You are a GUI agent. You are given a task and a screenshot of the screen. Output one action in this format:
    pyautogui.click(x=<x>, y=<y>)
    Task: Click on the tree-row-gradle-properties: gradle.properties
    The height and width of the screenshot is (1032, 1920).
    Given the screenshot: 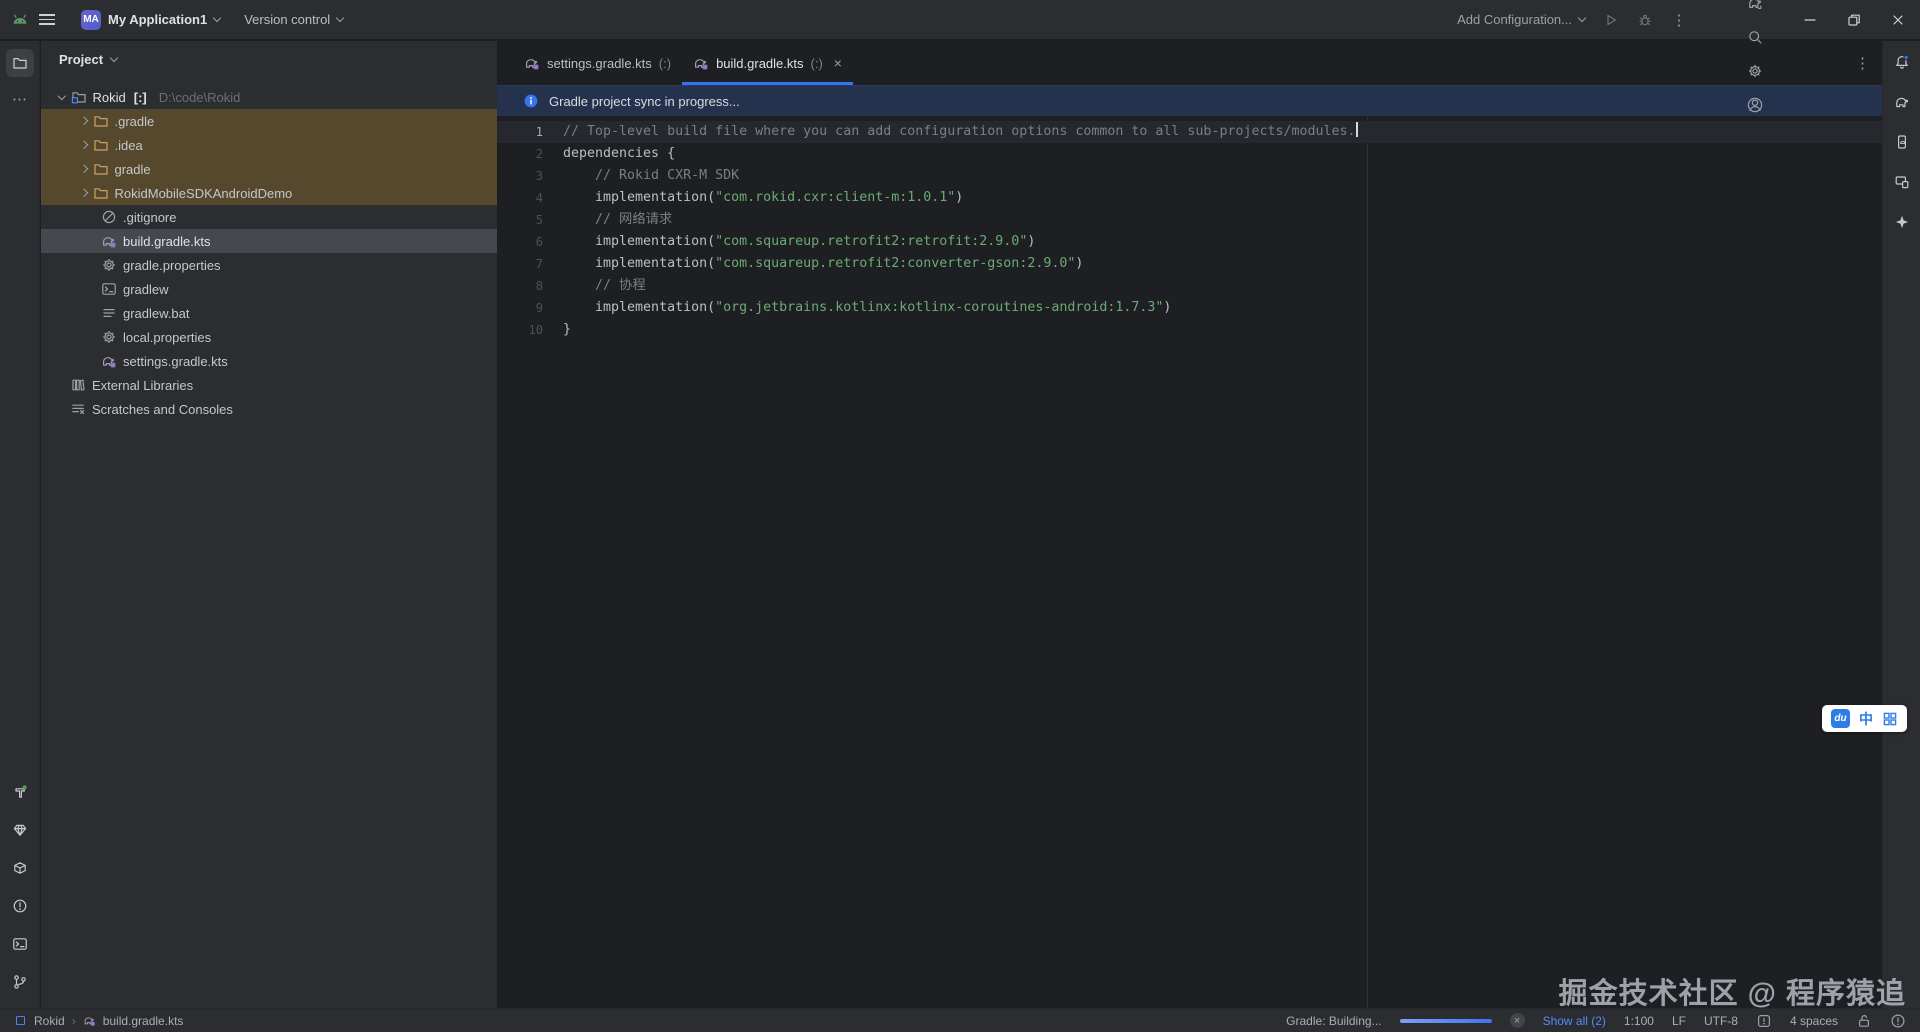 What is the action you would take?
    pyautogui.click(x=269, y=265)
    